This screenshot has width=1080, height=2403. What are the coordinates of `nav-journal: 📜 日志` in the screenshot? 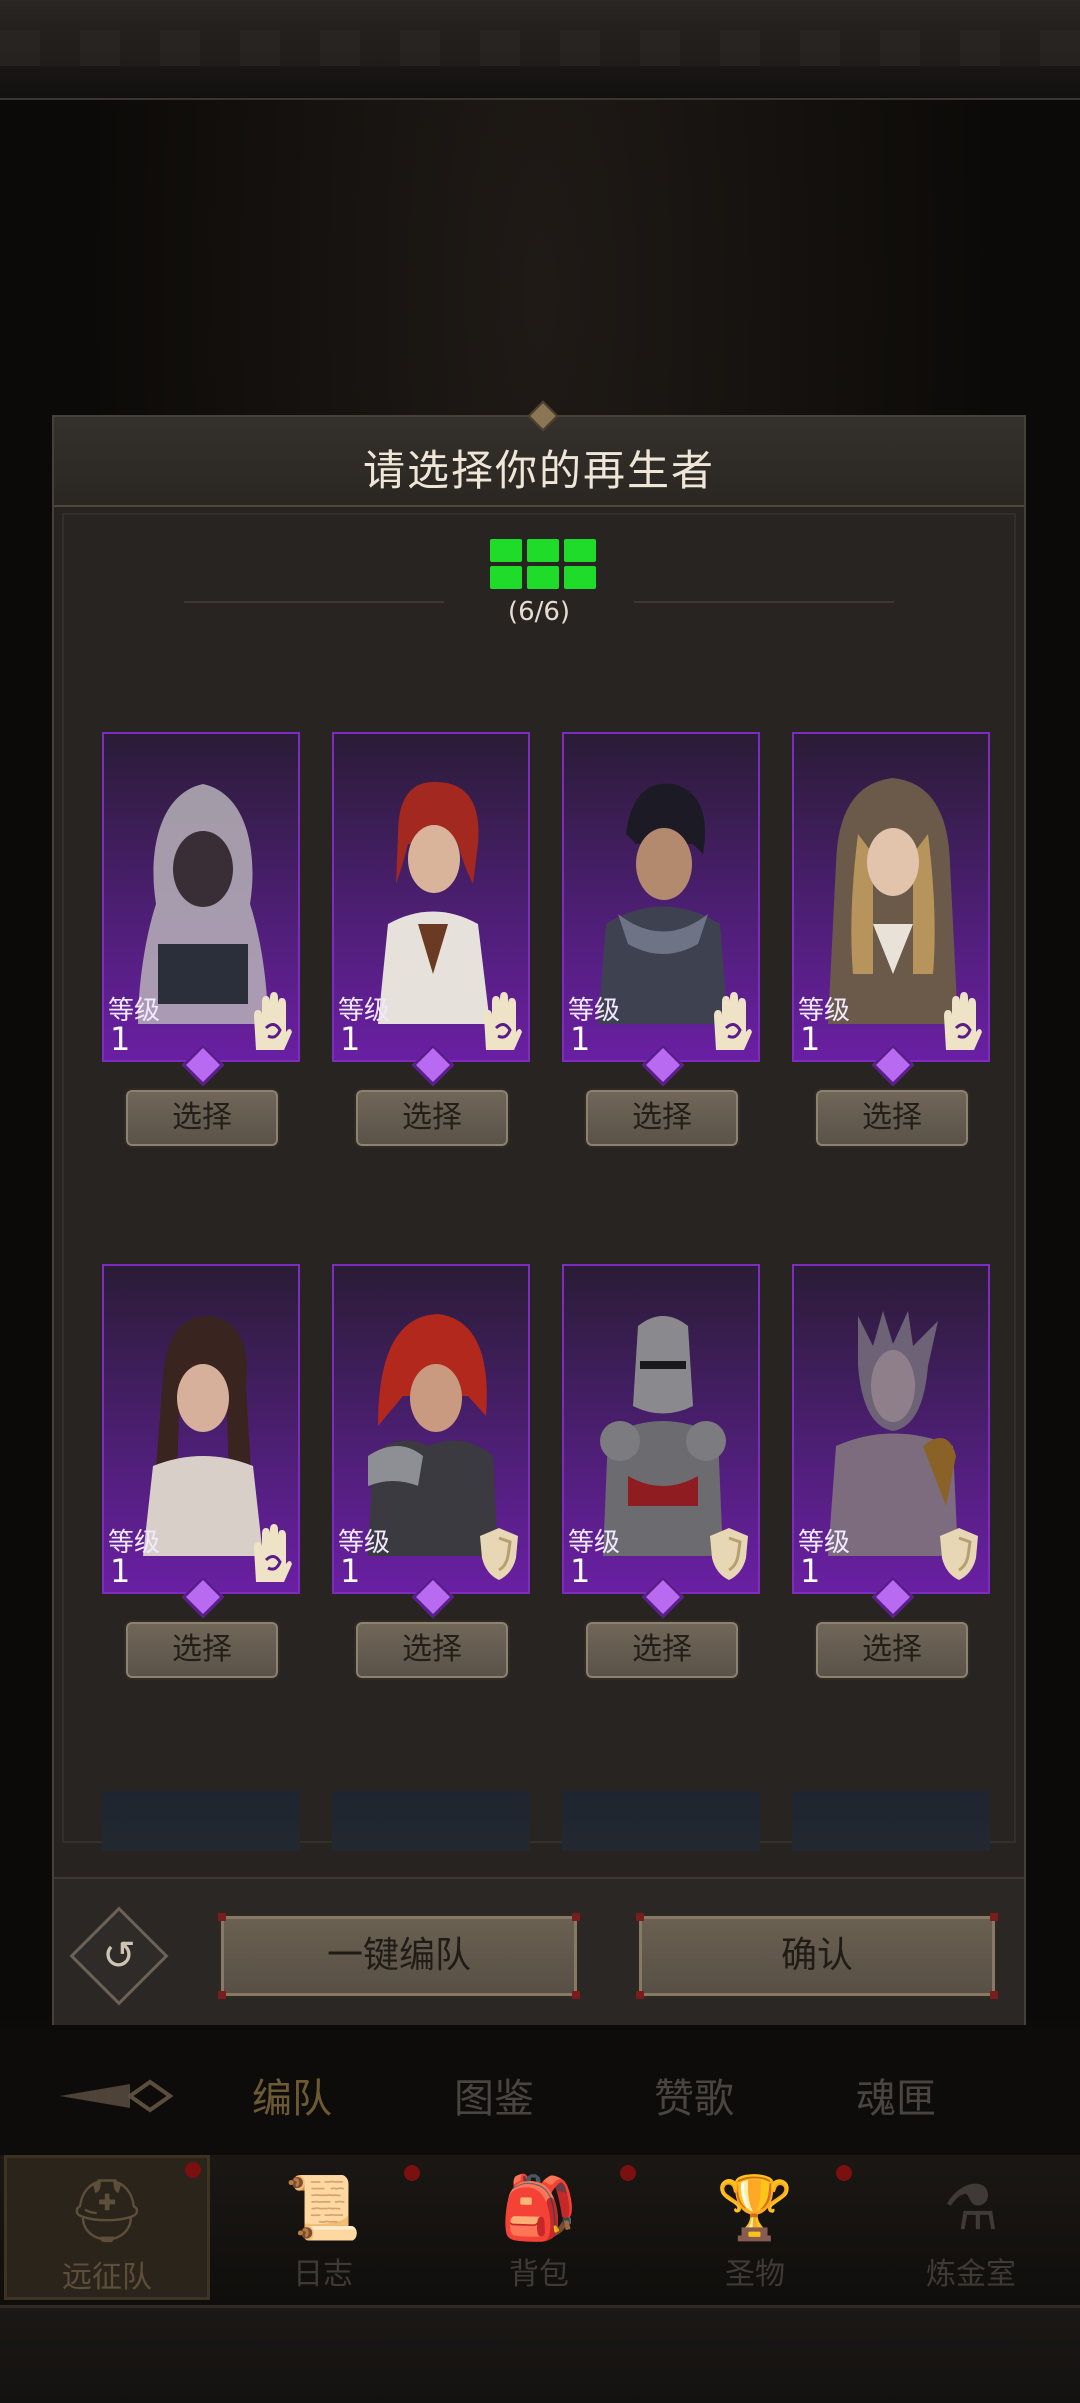 It's located at (323, 2227).